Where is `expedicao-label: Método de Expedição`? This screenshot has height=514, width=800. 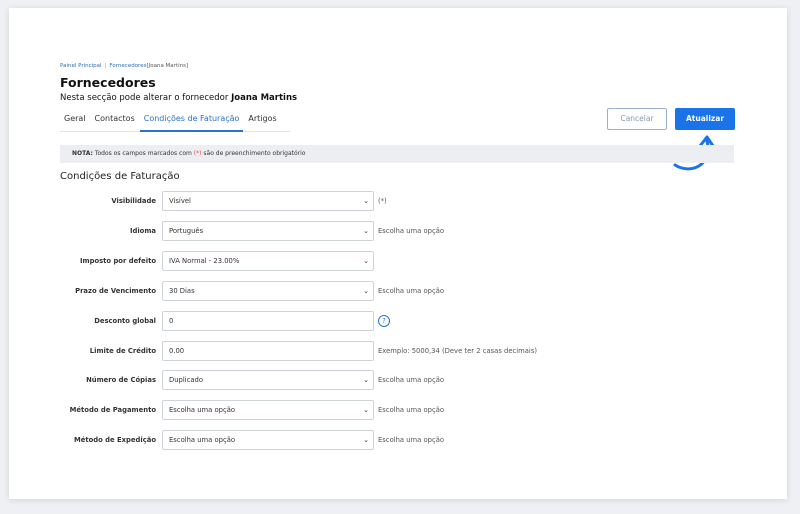 expedicao-label: Método de Expedição is located at coordinates (114, 440).